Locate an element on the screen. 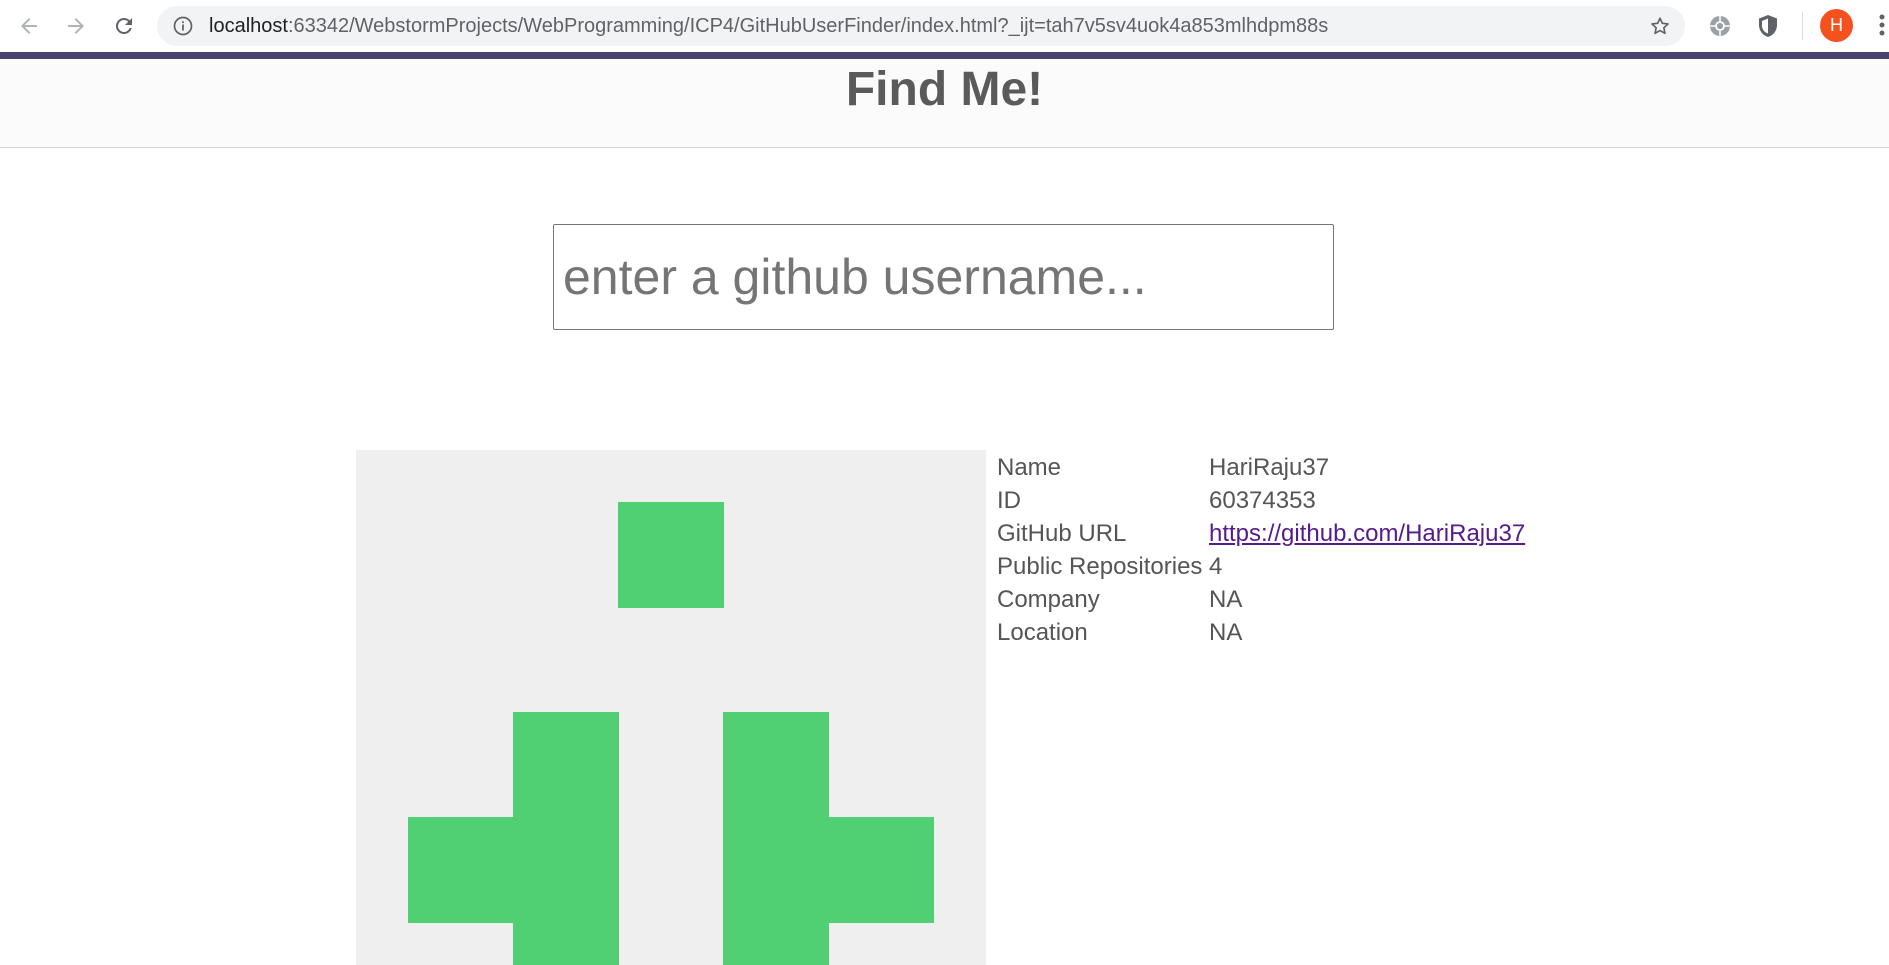  table-row: Company NA is located at coordinates (1261, 599).